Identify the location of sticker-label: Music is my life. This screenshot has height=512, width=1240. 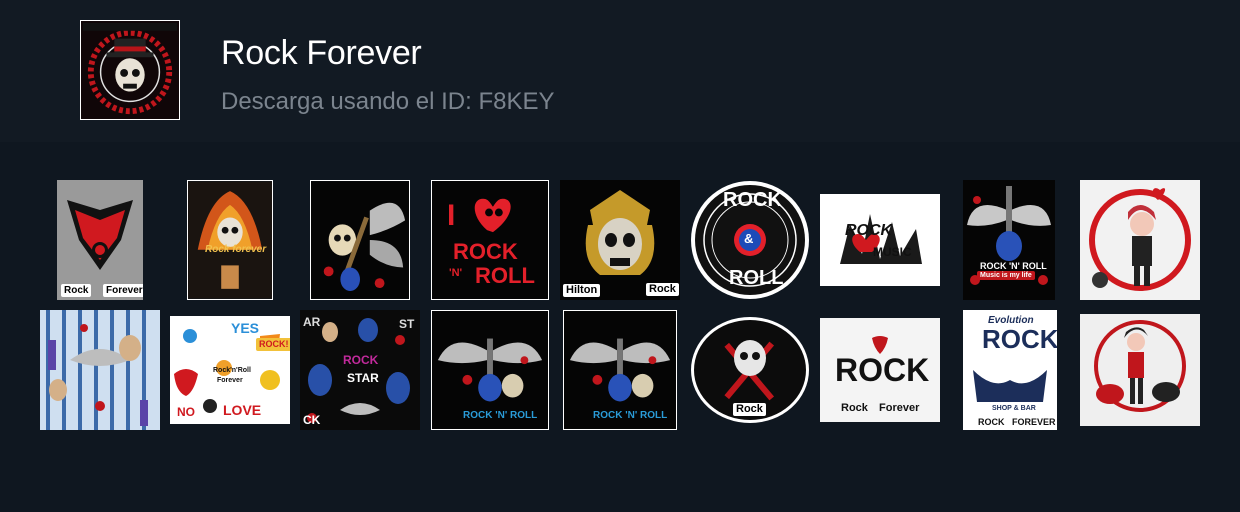
(1006, 275).